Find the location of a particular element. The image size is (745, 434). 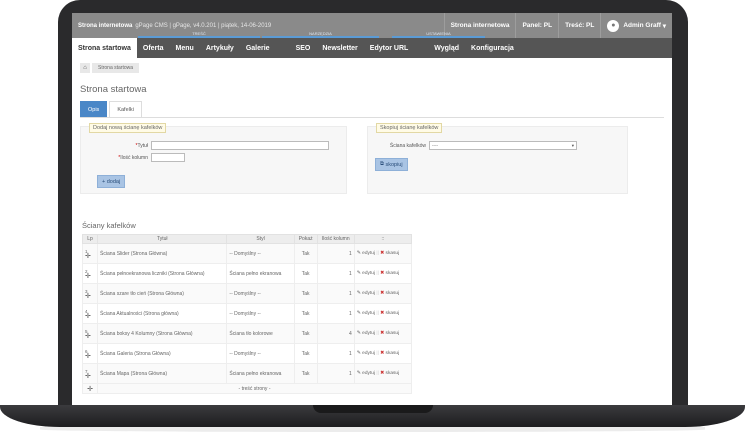

nav-newsletter: Newsletter is located at coordinates (339, 48).